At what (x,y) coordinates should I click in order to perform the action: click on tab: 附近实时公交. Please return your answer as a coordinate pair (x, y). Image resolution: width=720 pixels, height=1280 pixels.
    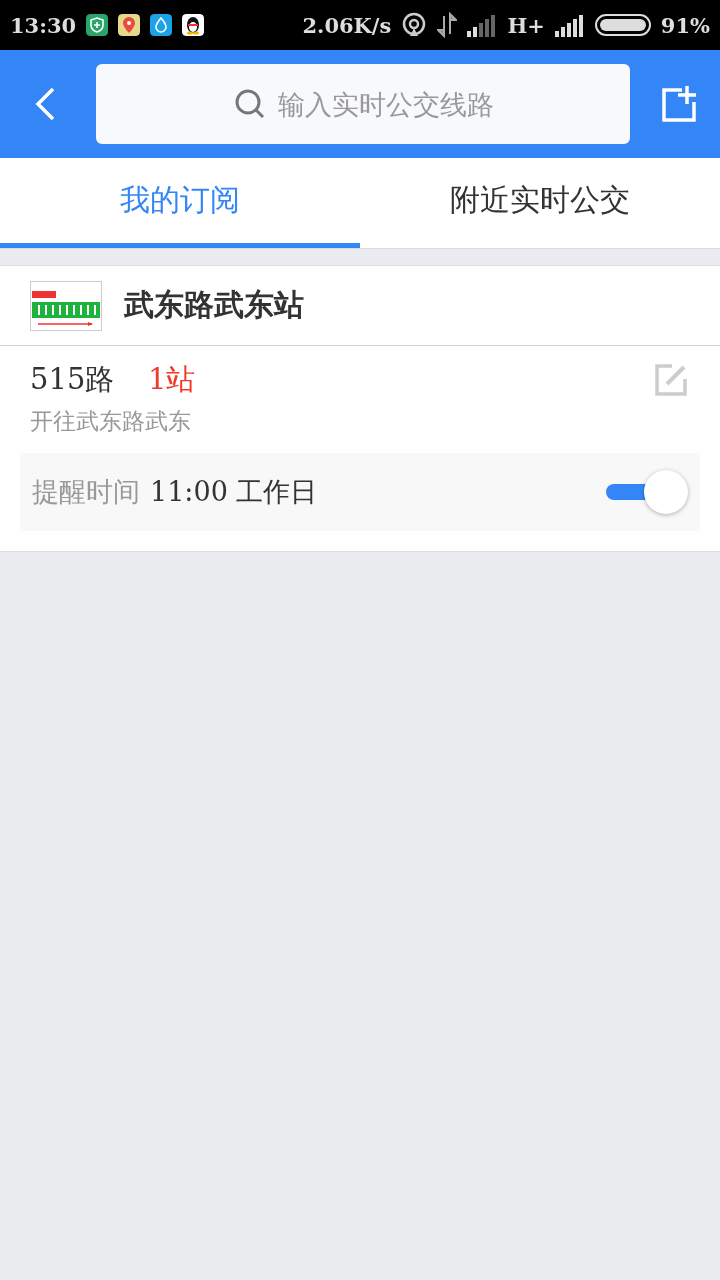
    Looking at the image, I should click on (540, 203).